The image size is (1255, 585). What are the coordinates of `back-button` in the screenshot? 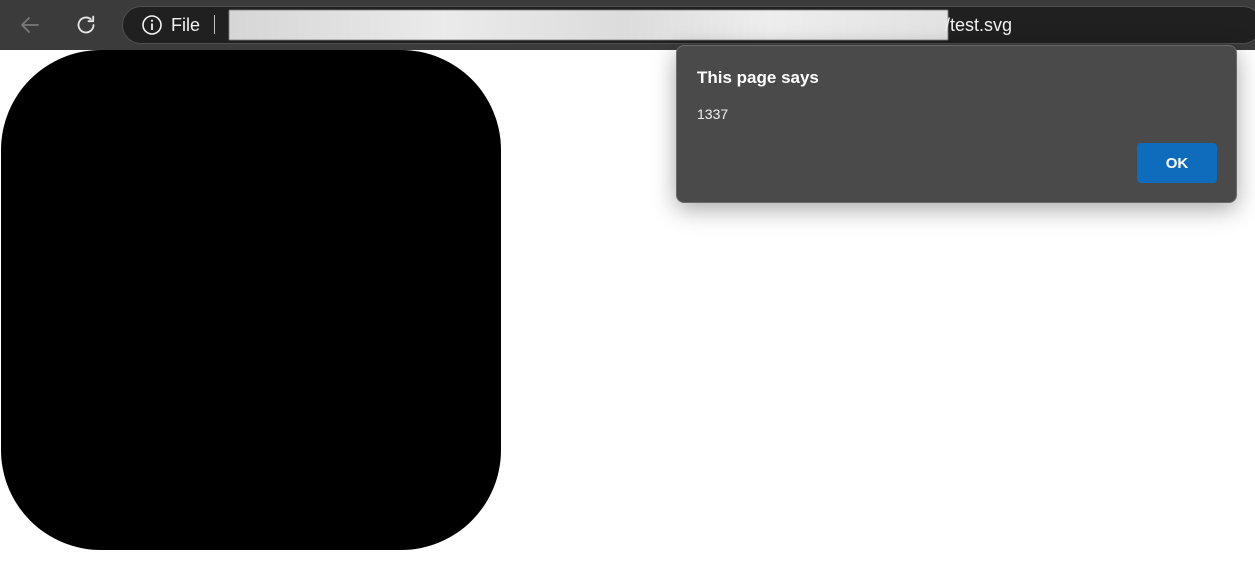 It's located at (30, 25).